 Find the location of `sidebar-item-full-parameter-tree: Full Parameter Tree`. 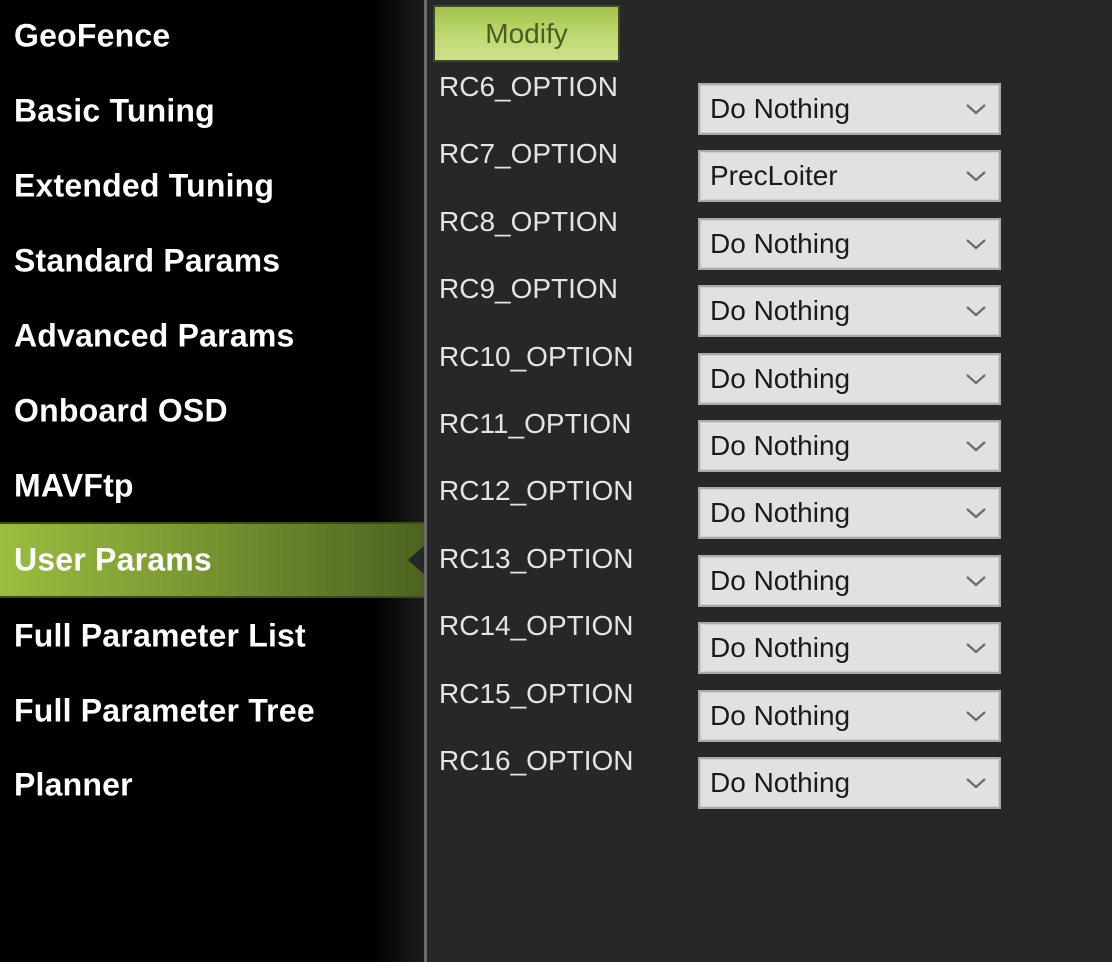

sidebar-item-full-parameter-tree: Full Parameter Tree is located at coordinates (212, 711).